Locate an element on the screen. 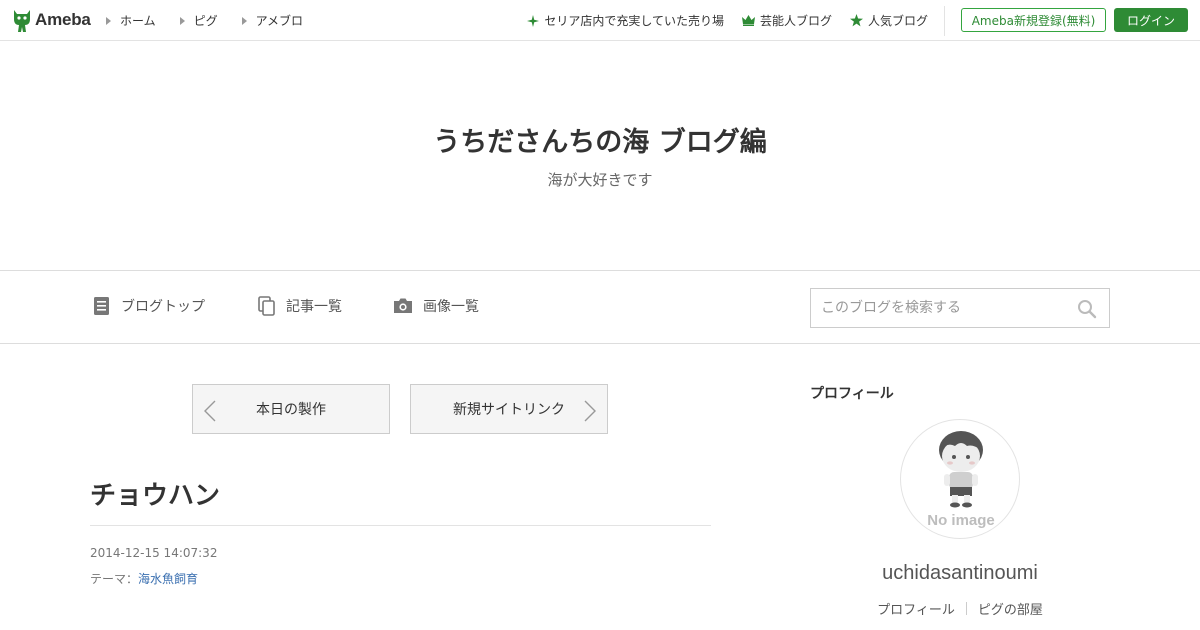 The height and width of the screenshot is (630, 1200). global-nav: ホーム ピグ アメブロ is located at coordinates (216, 20).